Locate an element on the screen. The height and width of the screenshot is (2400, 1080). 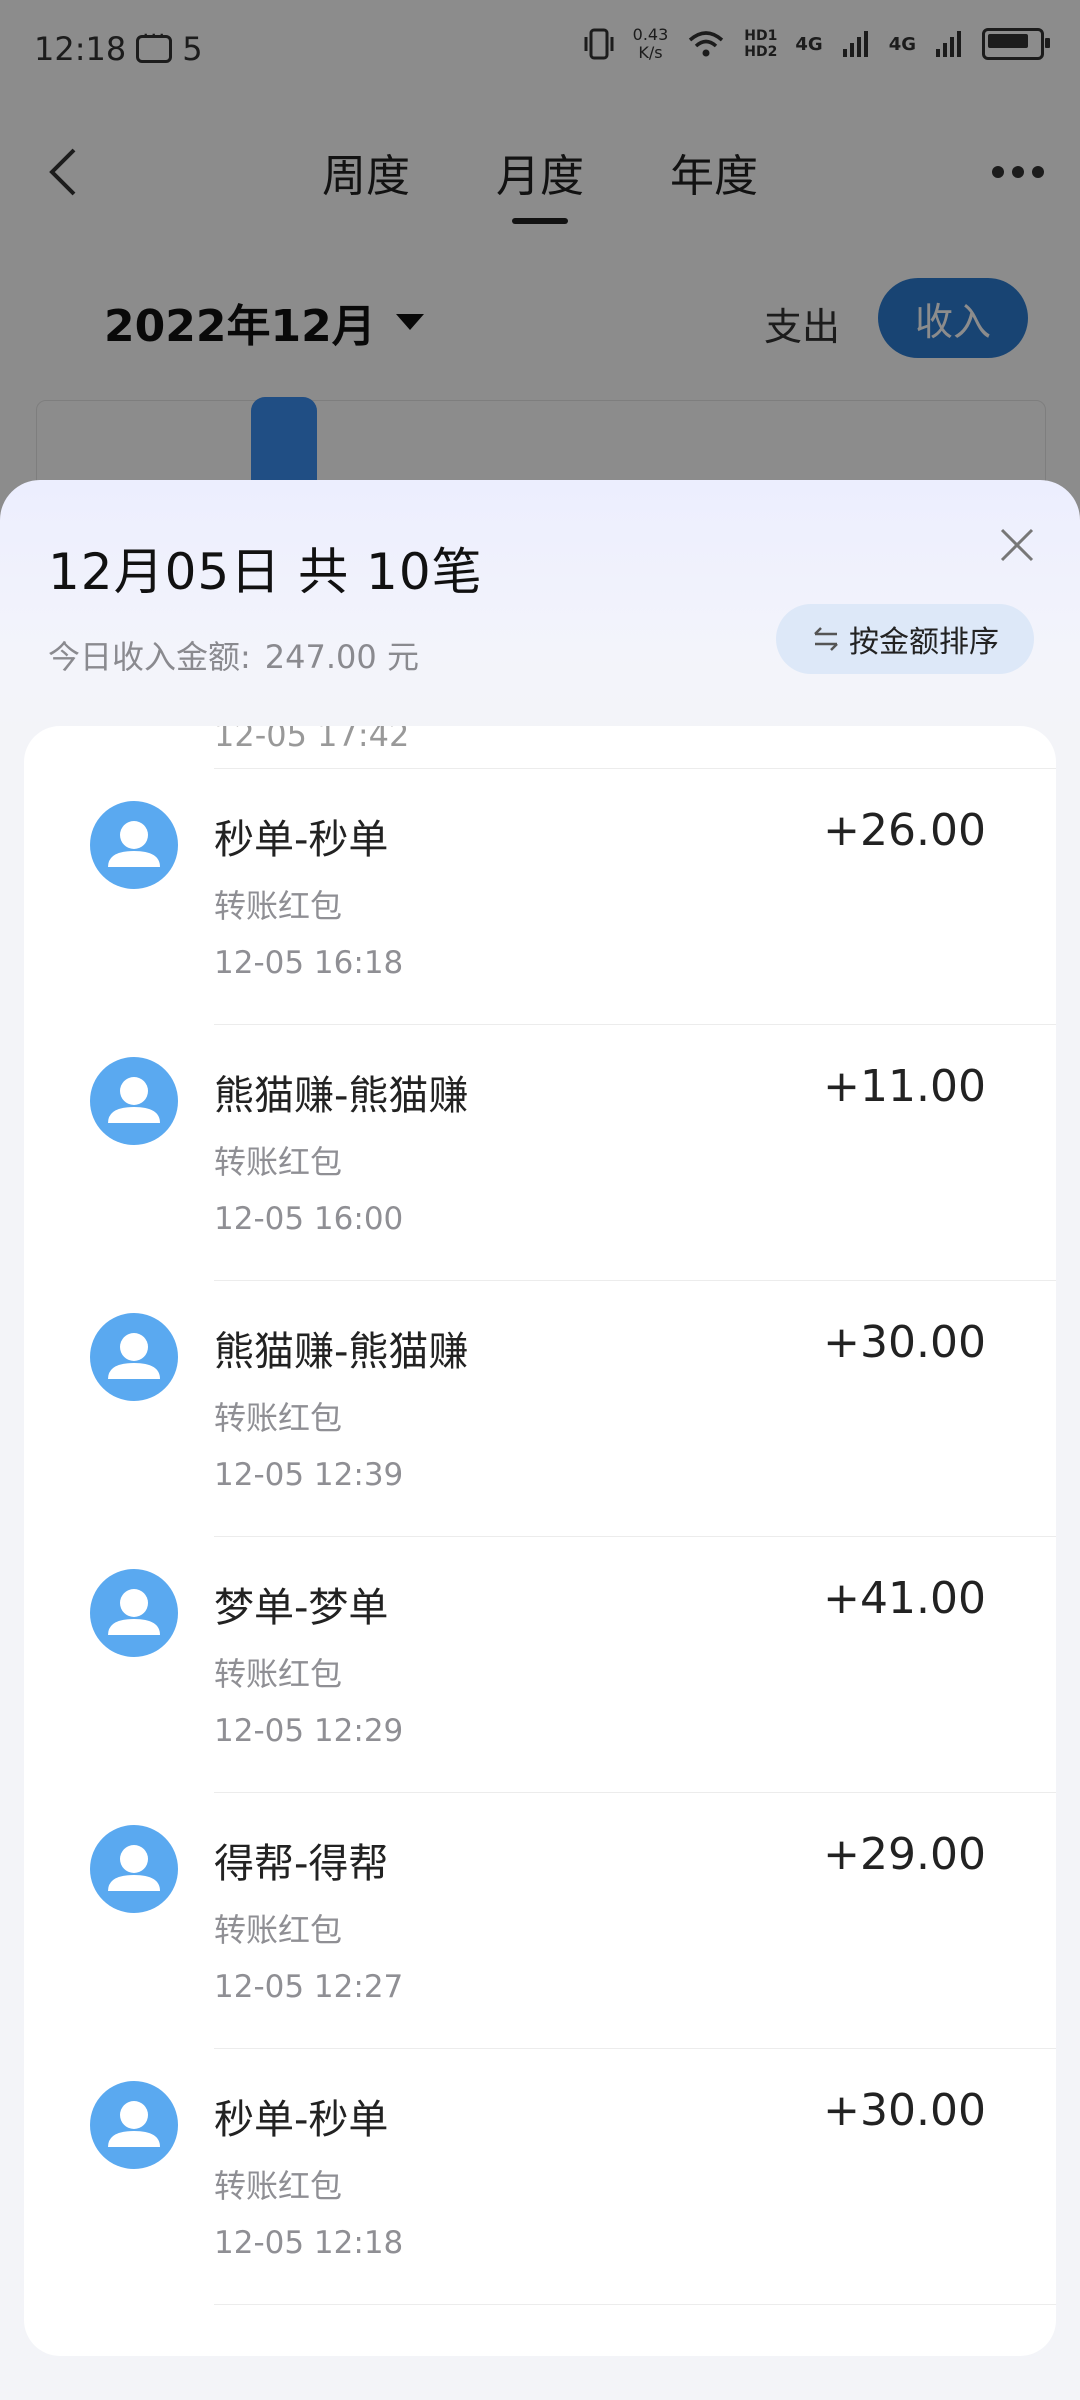
transaction-title: 得帮-得帮 is located at coordinates (301, 1864).